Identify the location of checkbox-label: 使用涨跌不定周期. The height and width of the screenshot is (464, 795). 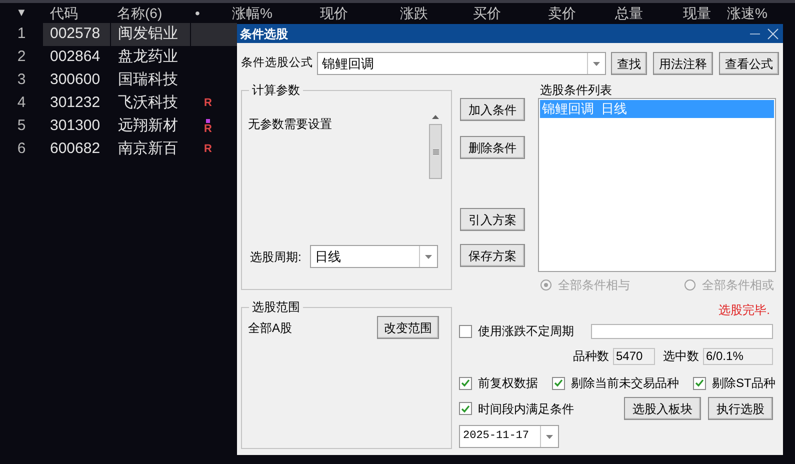
(526, 331).